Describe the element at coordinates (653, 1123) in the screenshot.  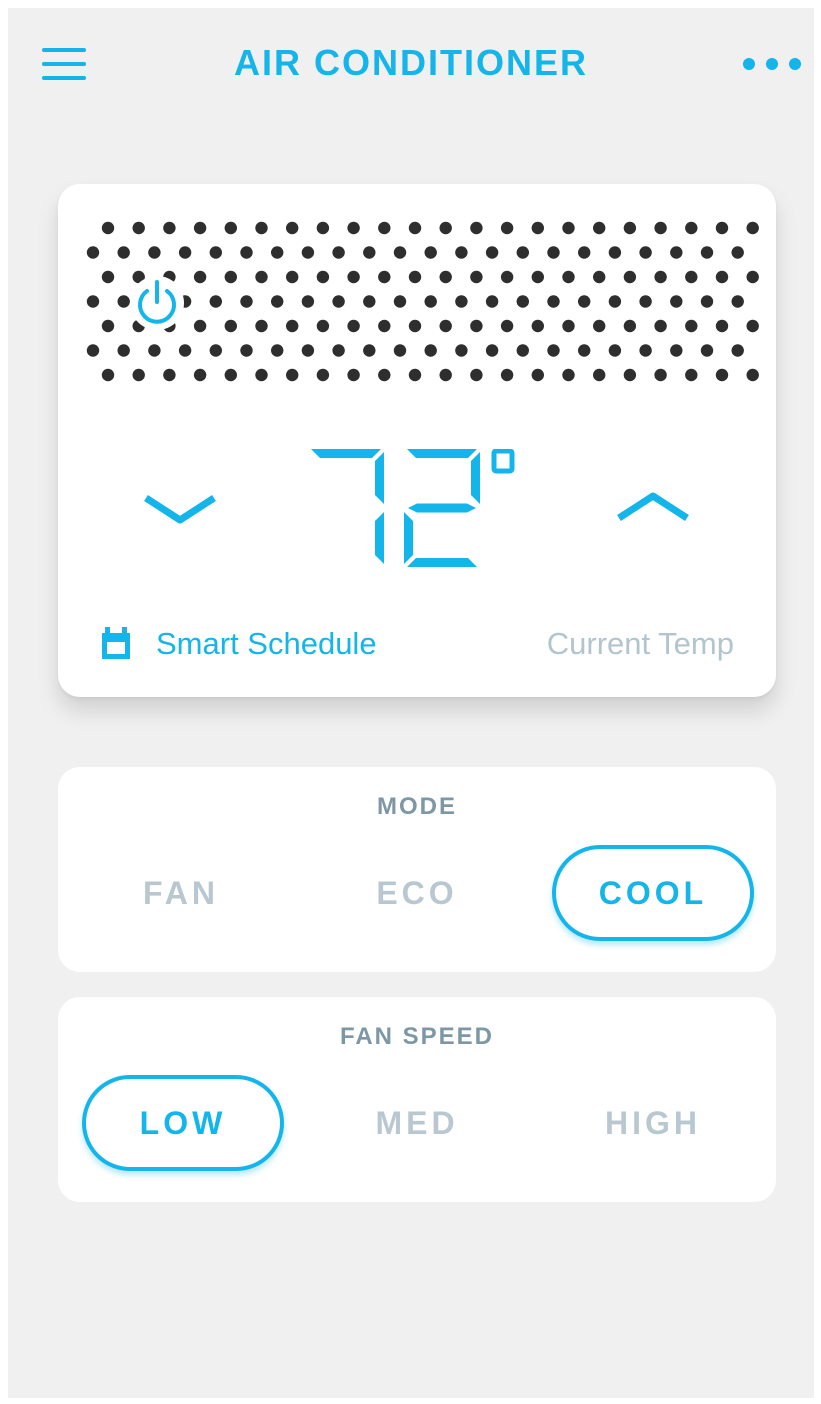
I see `speed-high-button: HIGH` at that location.